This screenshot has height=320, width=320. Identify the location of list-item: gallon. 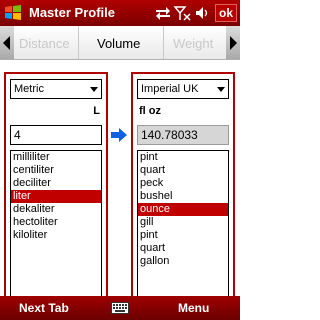
(183, 261).